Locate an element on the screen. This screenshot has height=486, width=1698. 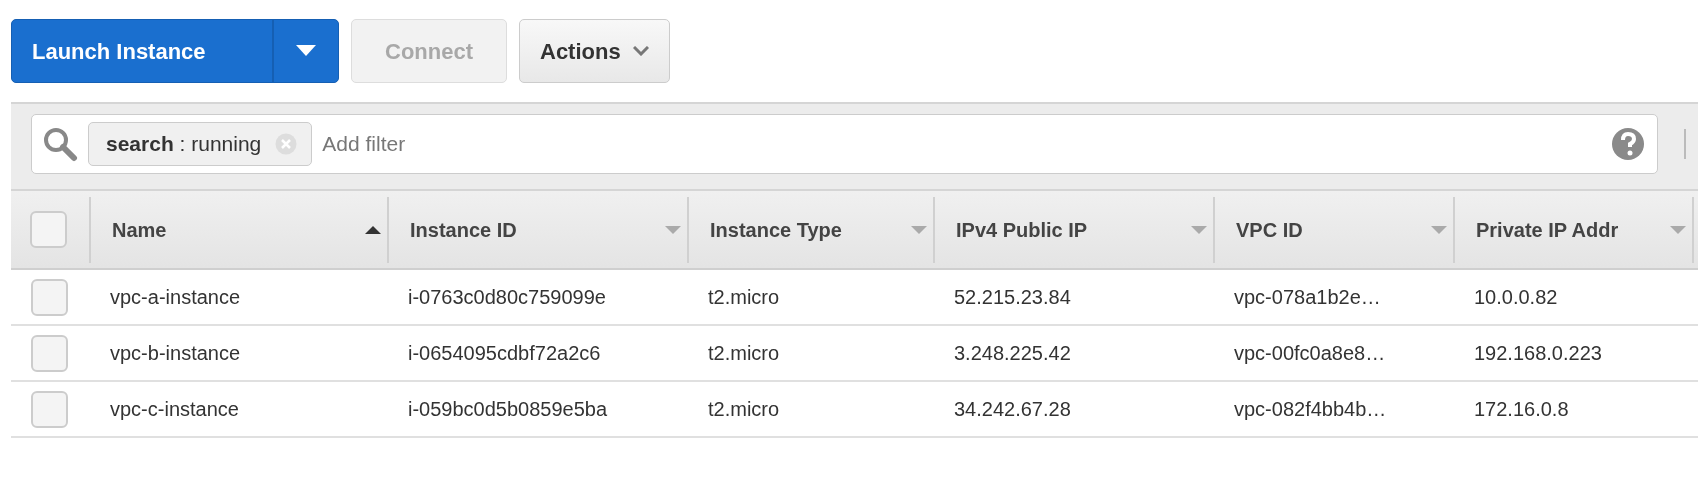
table-cell: 52.215.23.84 is located at coordinates (1012, 297).